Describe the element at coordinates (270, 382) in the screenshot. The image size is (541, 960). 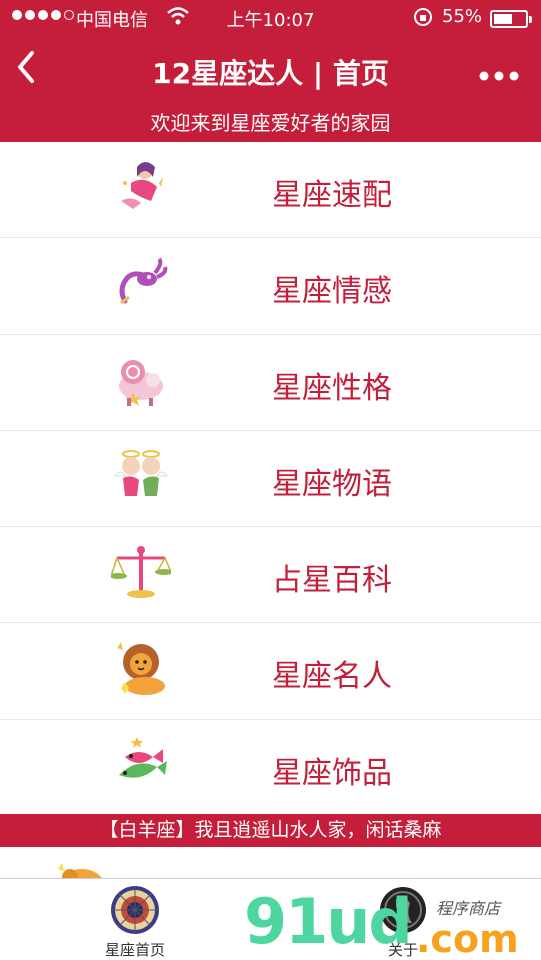
I see `menu-item-personality: 星座性格` at that location.